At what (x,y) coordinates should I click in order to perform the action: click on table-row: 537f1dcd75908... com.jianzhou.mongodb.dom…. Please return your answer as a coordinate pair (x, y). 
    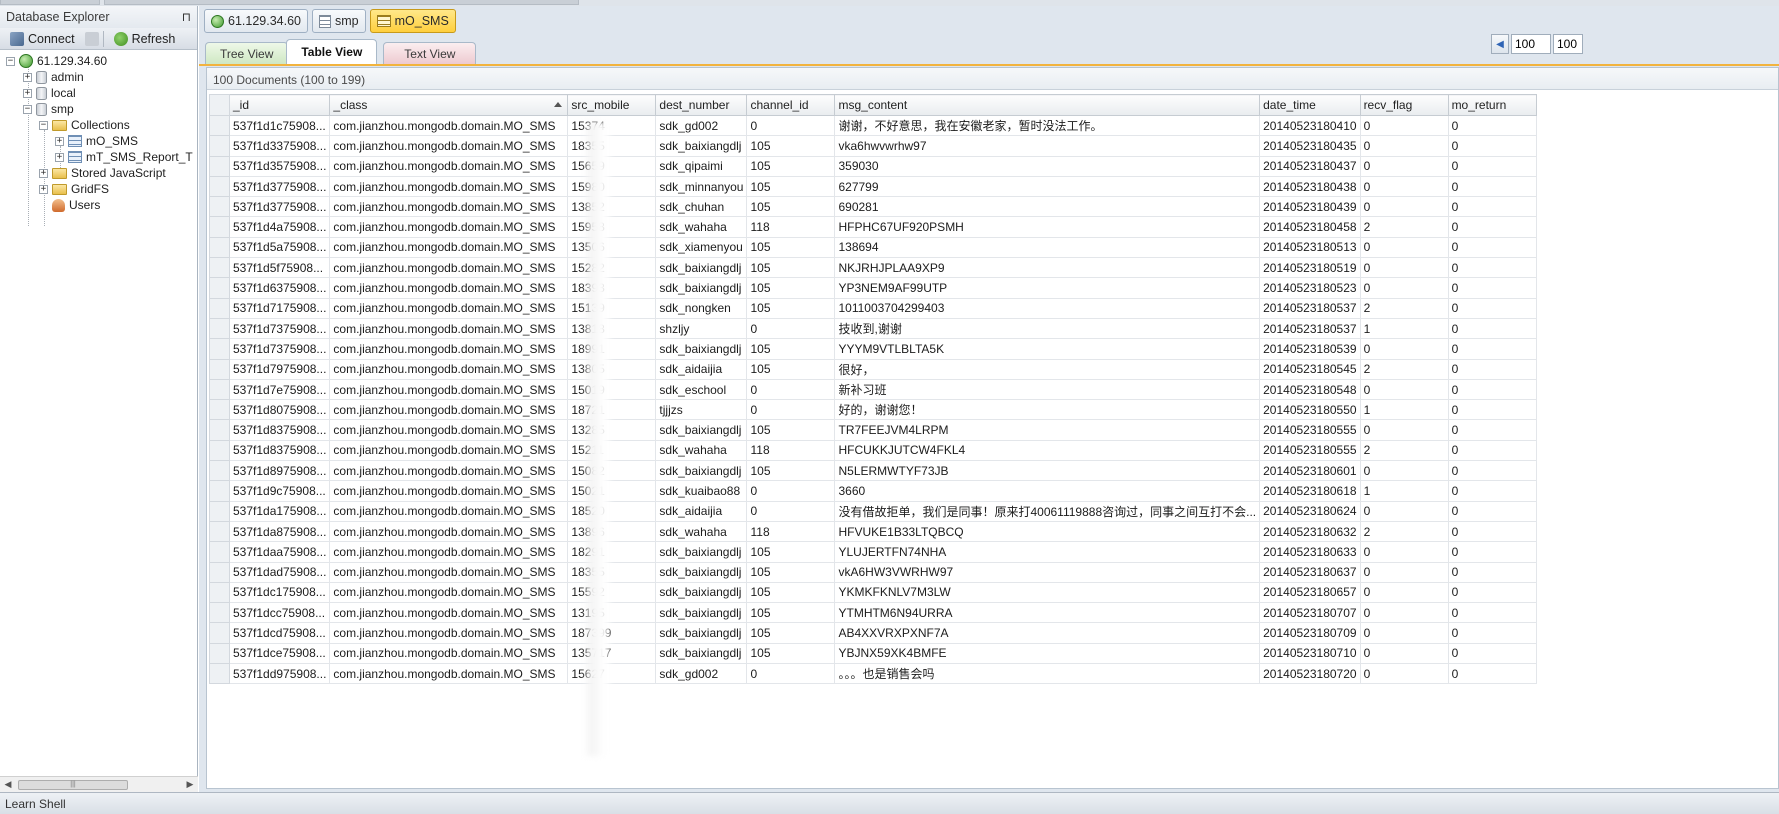
    Looking at the image, I should click on (873, 633).